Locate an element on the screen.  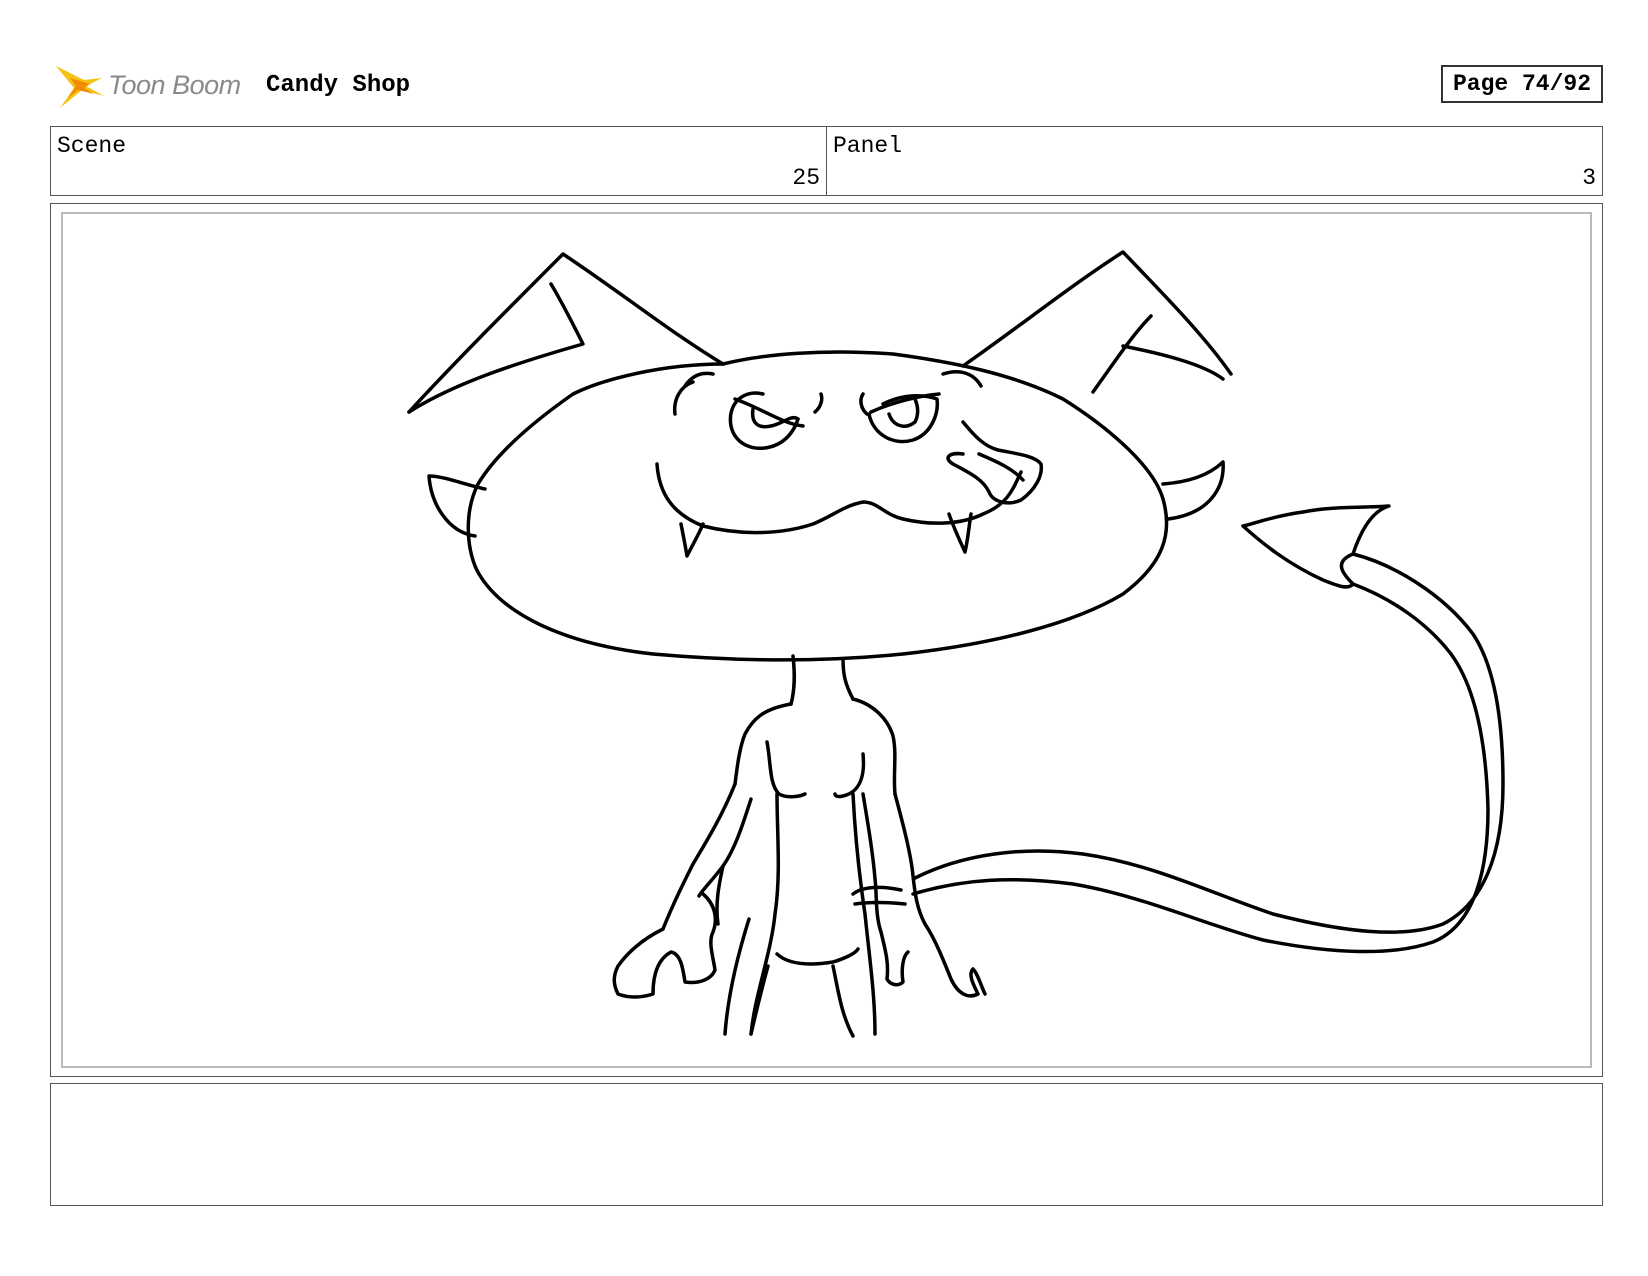
left-fang is located at coordinates (692, 540).